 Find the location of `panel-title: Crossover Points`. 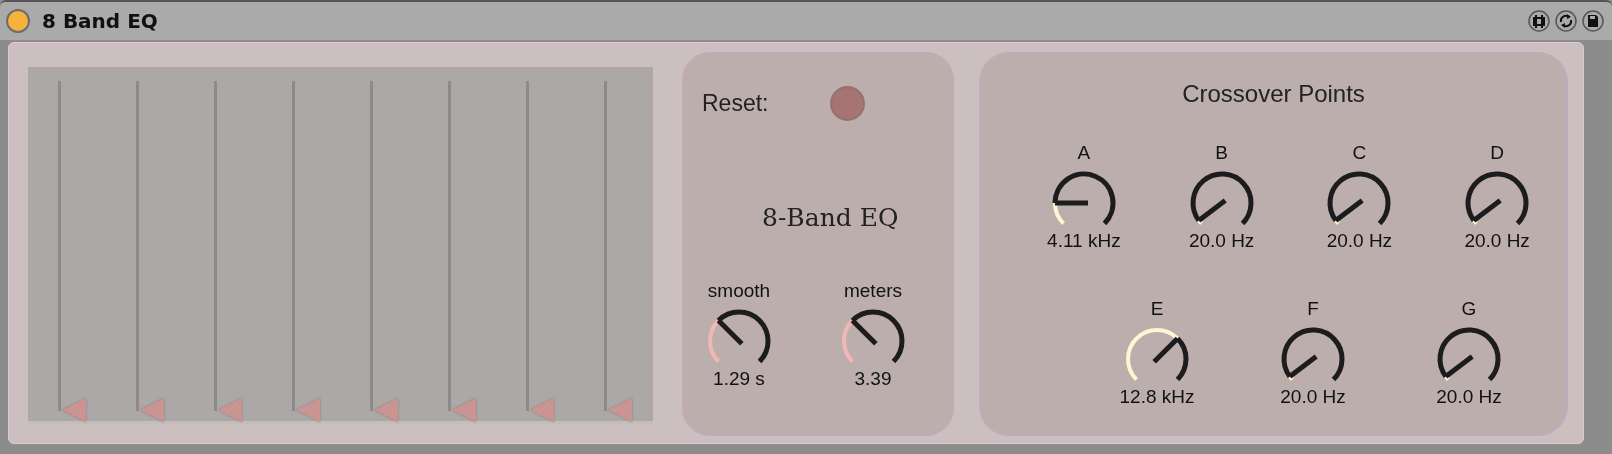

panel-title: Crossover Points is located at coordinates (1273, 94).